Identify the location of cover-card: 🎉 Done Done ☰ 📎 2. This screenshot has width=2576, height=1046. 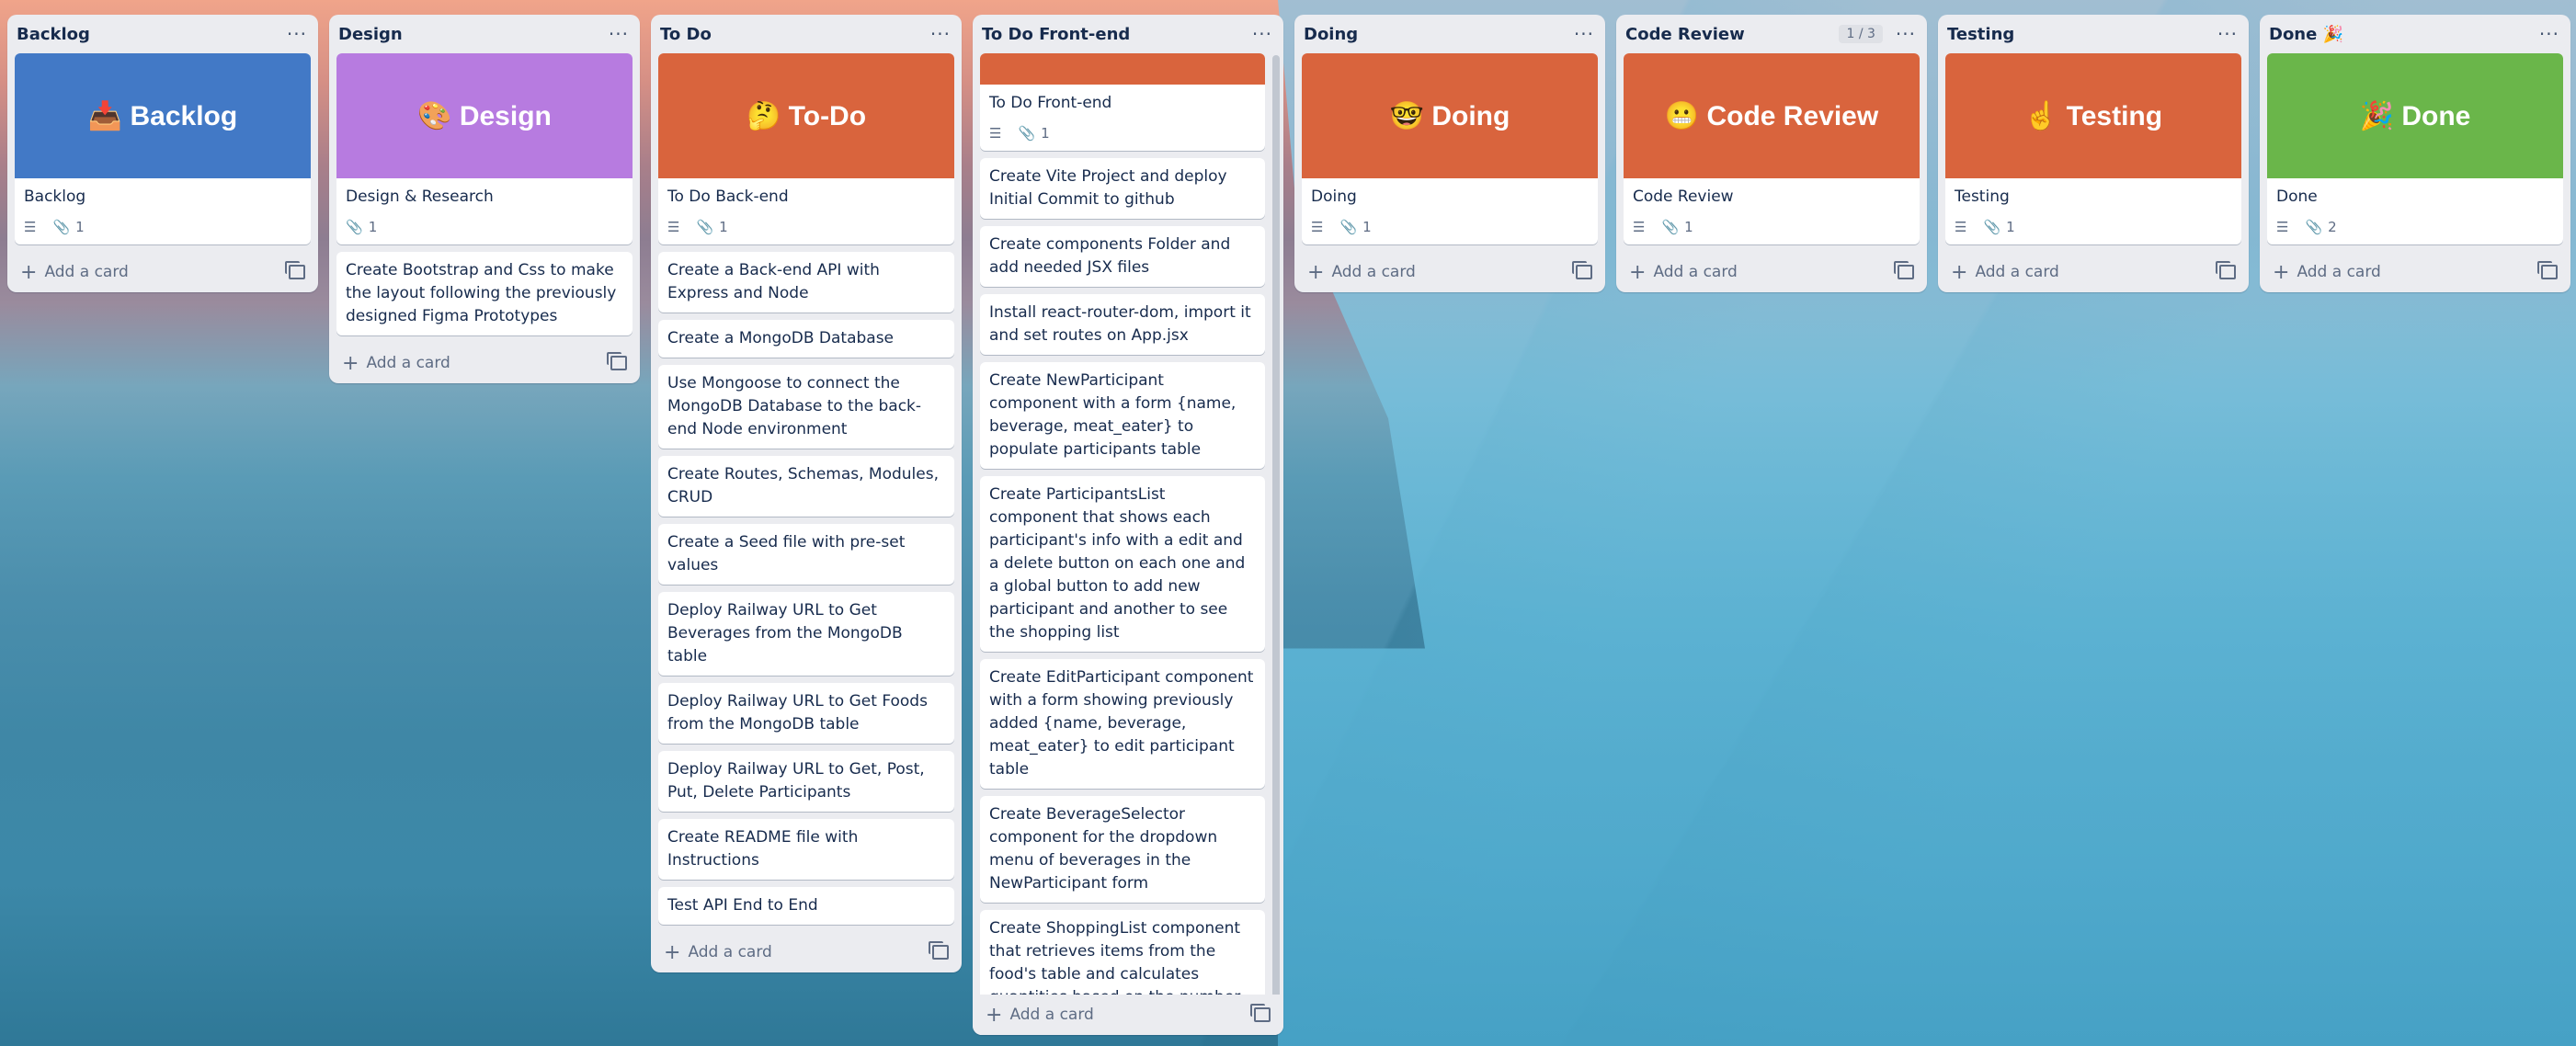
(2415, 149).